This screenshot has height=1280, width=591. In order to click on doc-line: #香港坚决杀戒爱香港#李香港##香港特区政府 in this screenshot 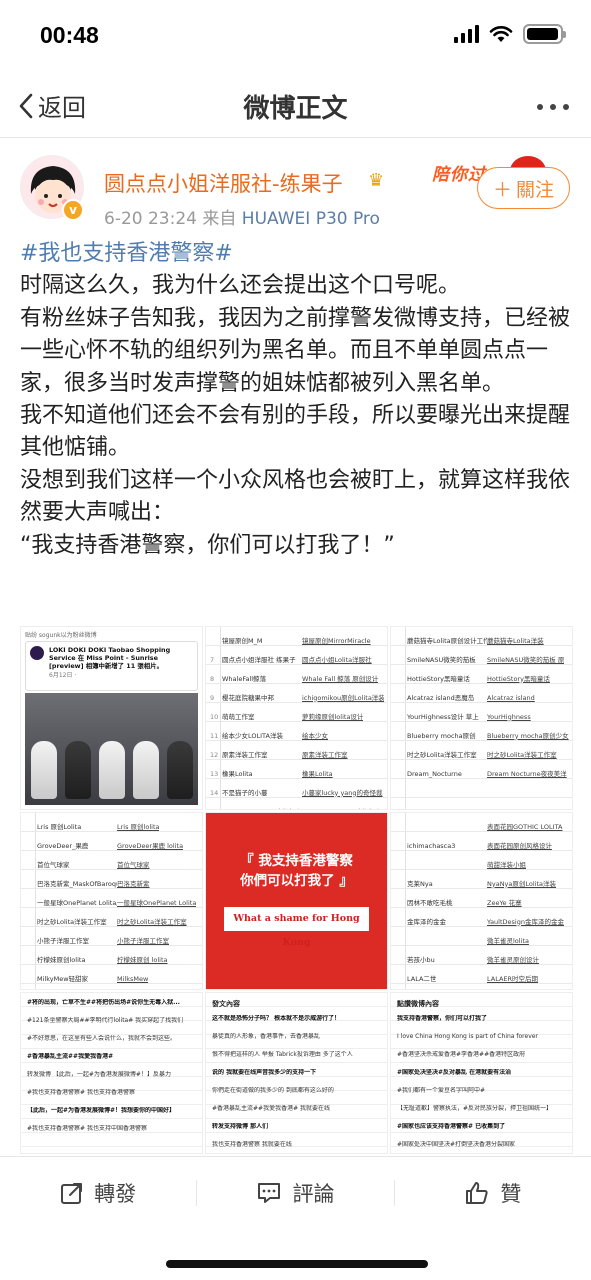, I will do `click(461, 1054)`.